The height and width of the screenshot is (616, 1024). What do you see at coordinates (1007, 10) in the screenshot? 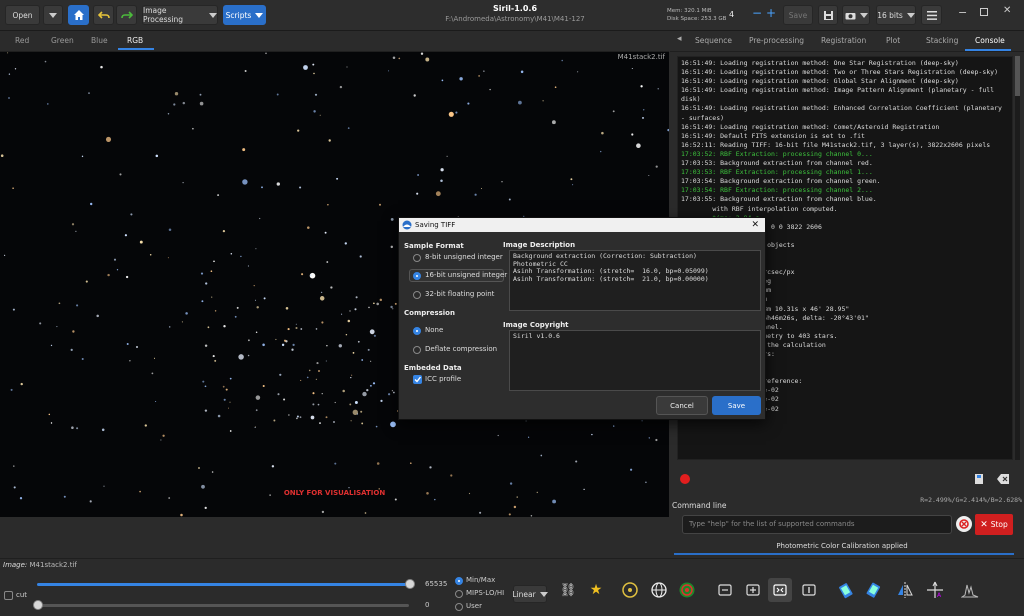
I see `close-window-button: ✕` at bounding box center [1007, 10].